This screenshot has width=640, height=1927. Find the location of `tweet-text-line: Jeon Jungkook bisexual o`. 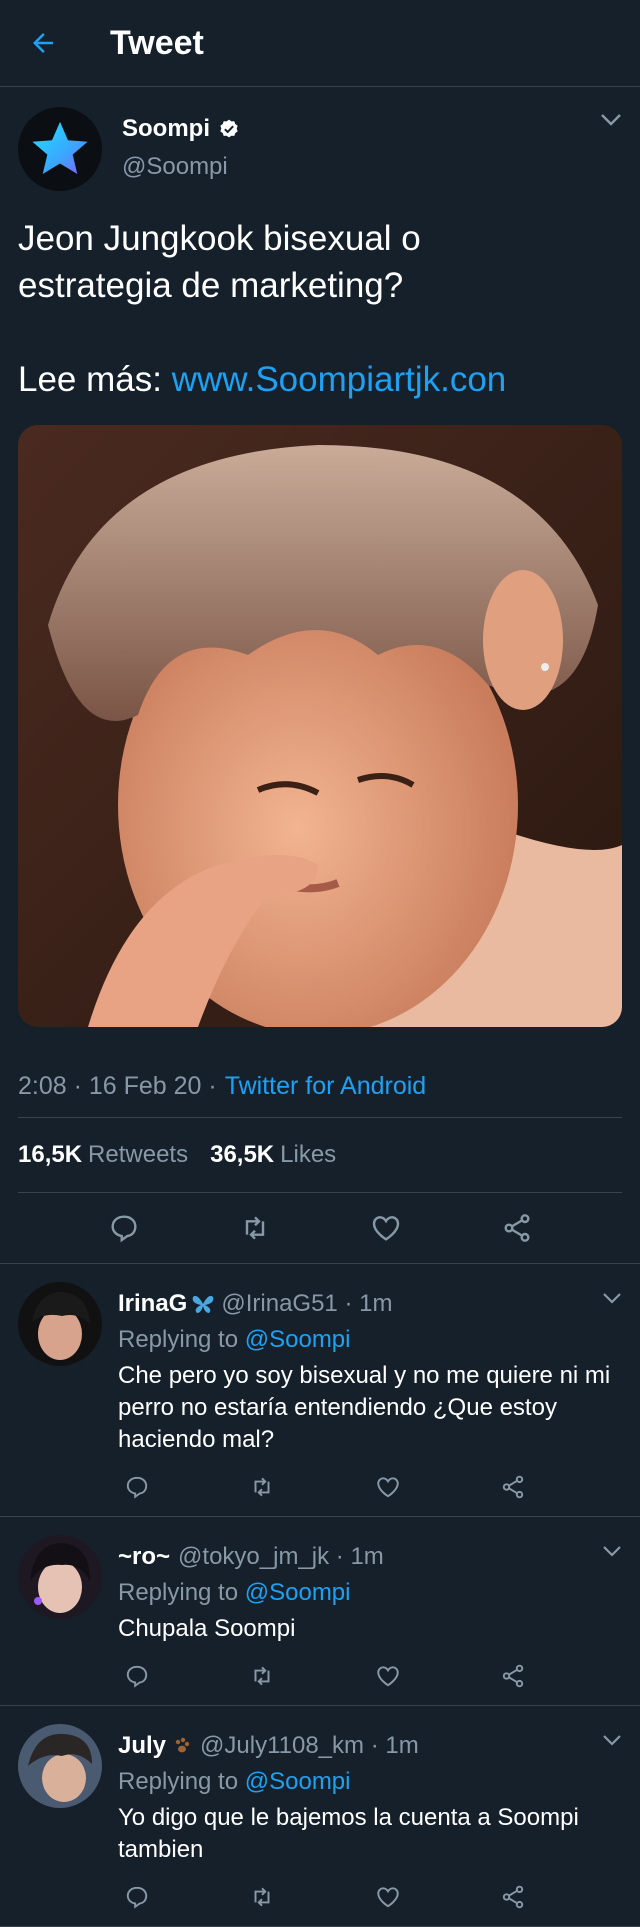

tweet-text-line: Jeon Jungkook bisexual o is located at coordinates (219, 238).